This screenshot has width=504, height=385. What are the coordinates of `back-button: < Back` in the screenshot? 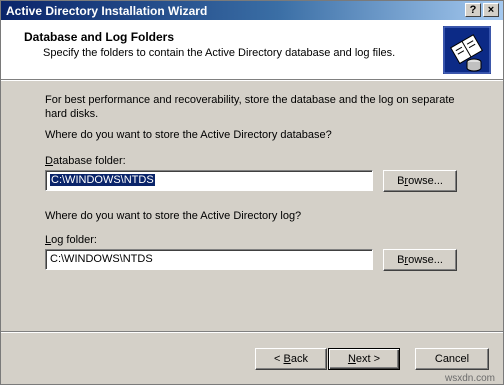 It's located at (291, 359).